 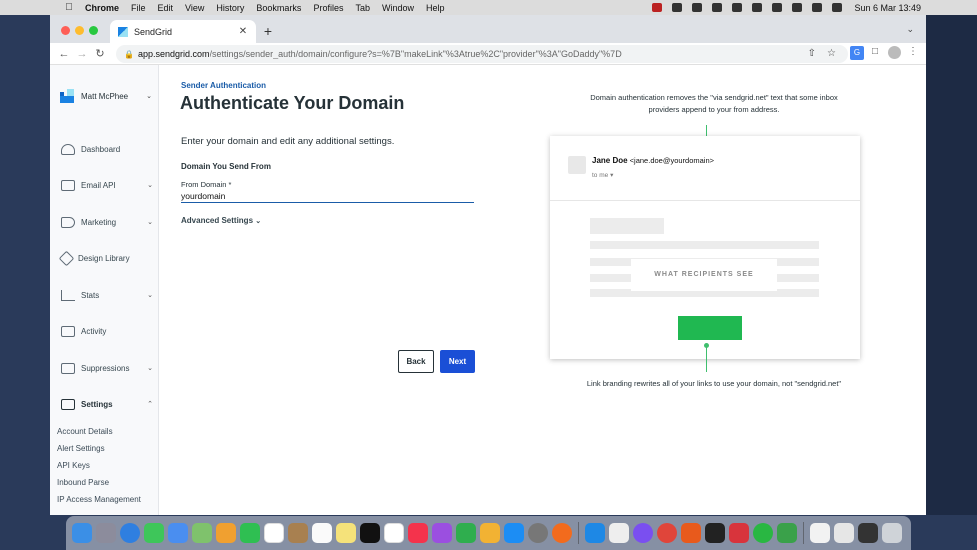 What do you see at coordinates (714, 109) in the screenshot?
I see `domain-auth-caption-line-2: providers append to your from address.` at bounding box center [714, 109].